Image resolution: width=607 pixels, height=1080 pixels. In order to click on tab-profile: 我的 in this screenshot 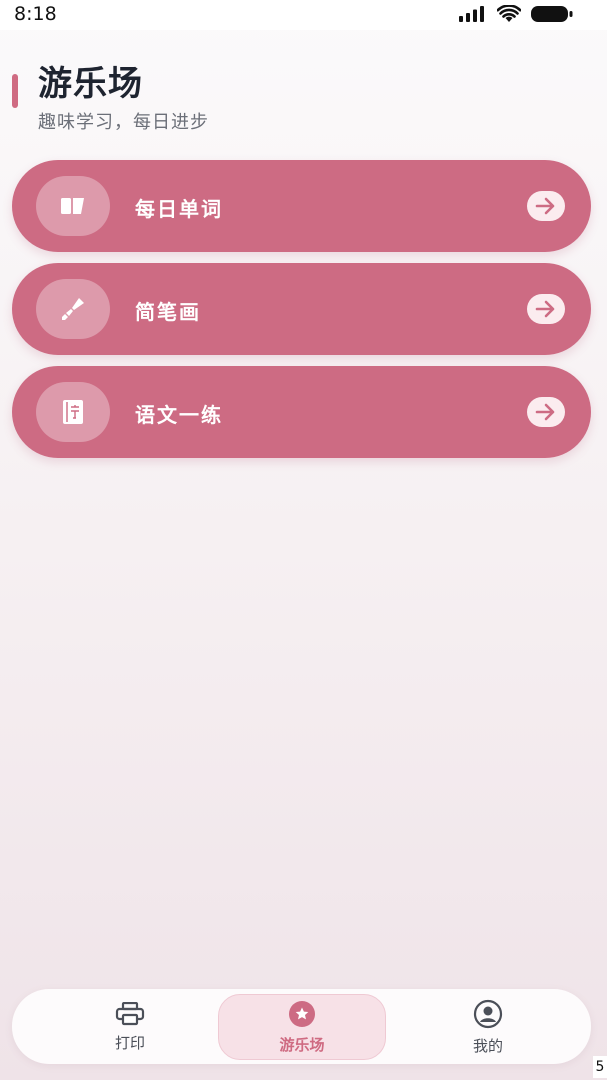, I will do `click(488, 1027)`.